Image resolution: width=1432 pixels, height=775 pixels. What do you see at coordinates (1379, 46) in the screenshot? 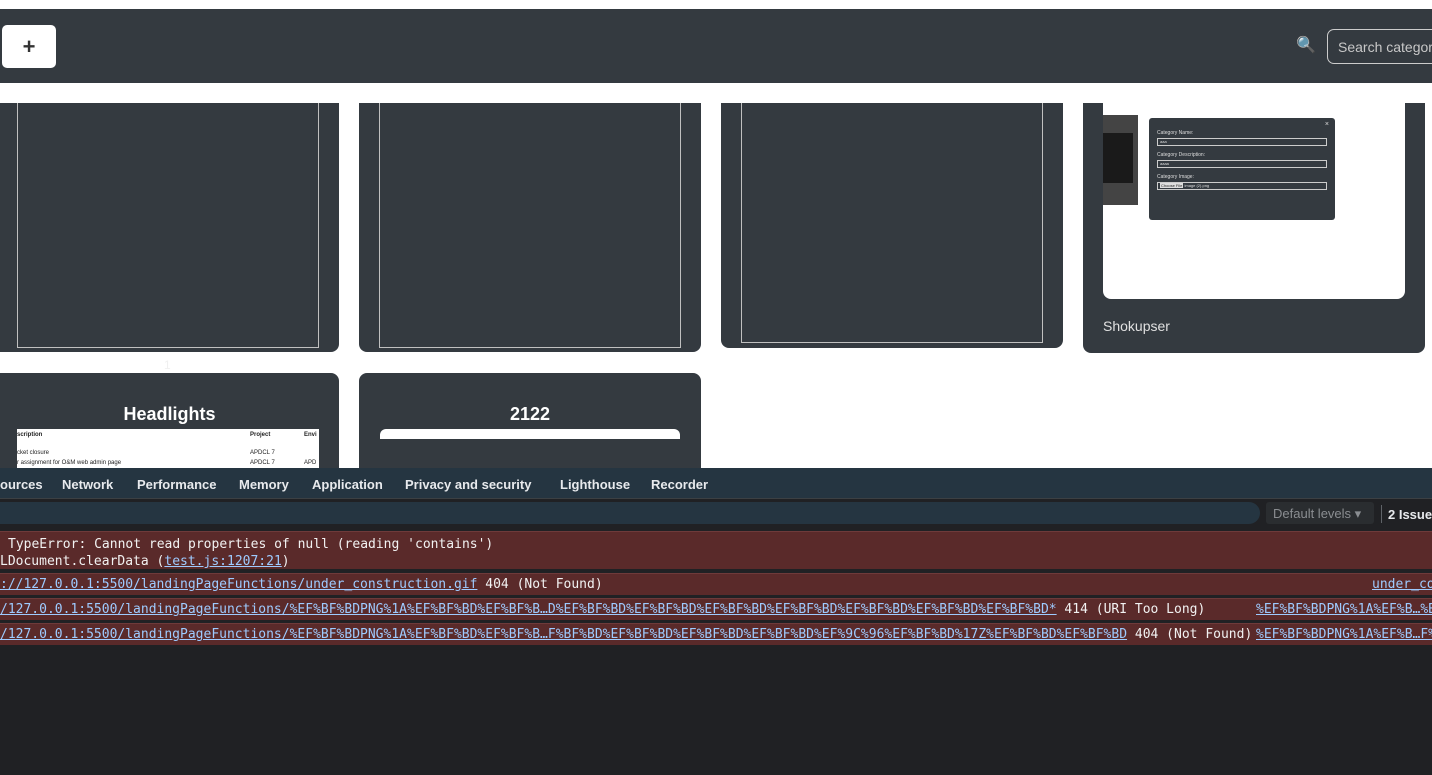
I see `search-input` at bounding box center [1379, 46].